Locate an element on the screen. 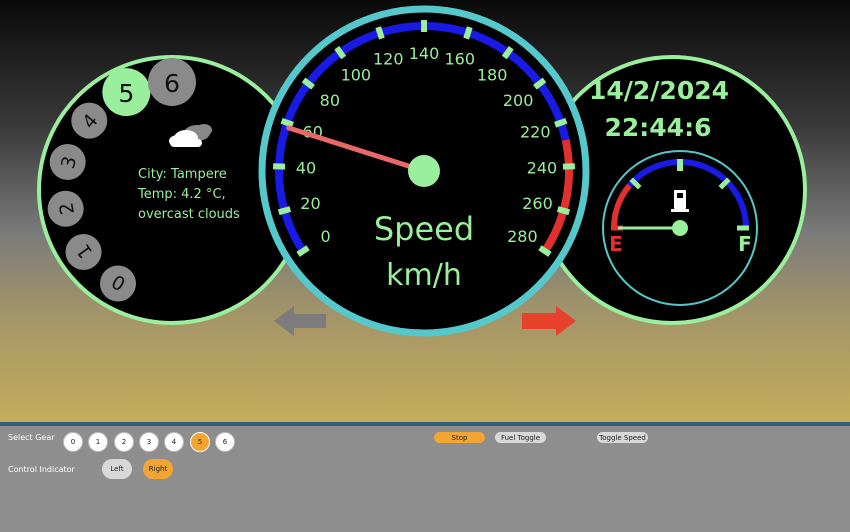 This screenshot has width=850, height=532. clock-time: 22:44:6 is located at coordinates (658, 127).